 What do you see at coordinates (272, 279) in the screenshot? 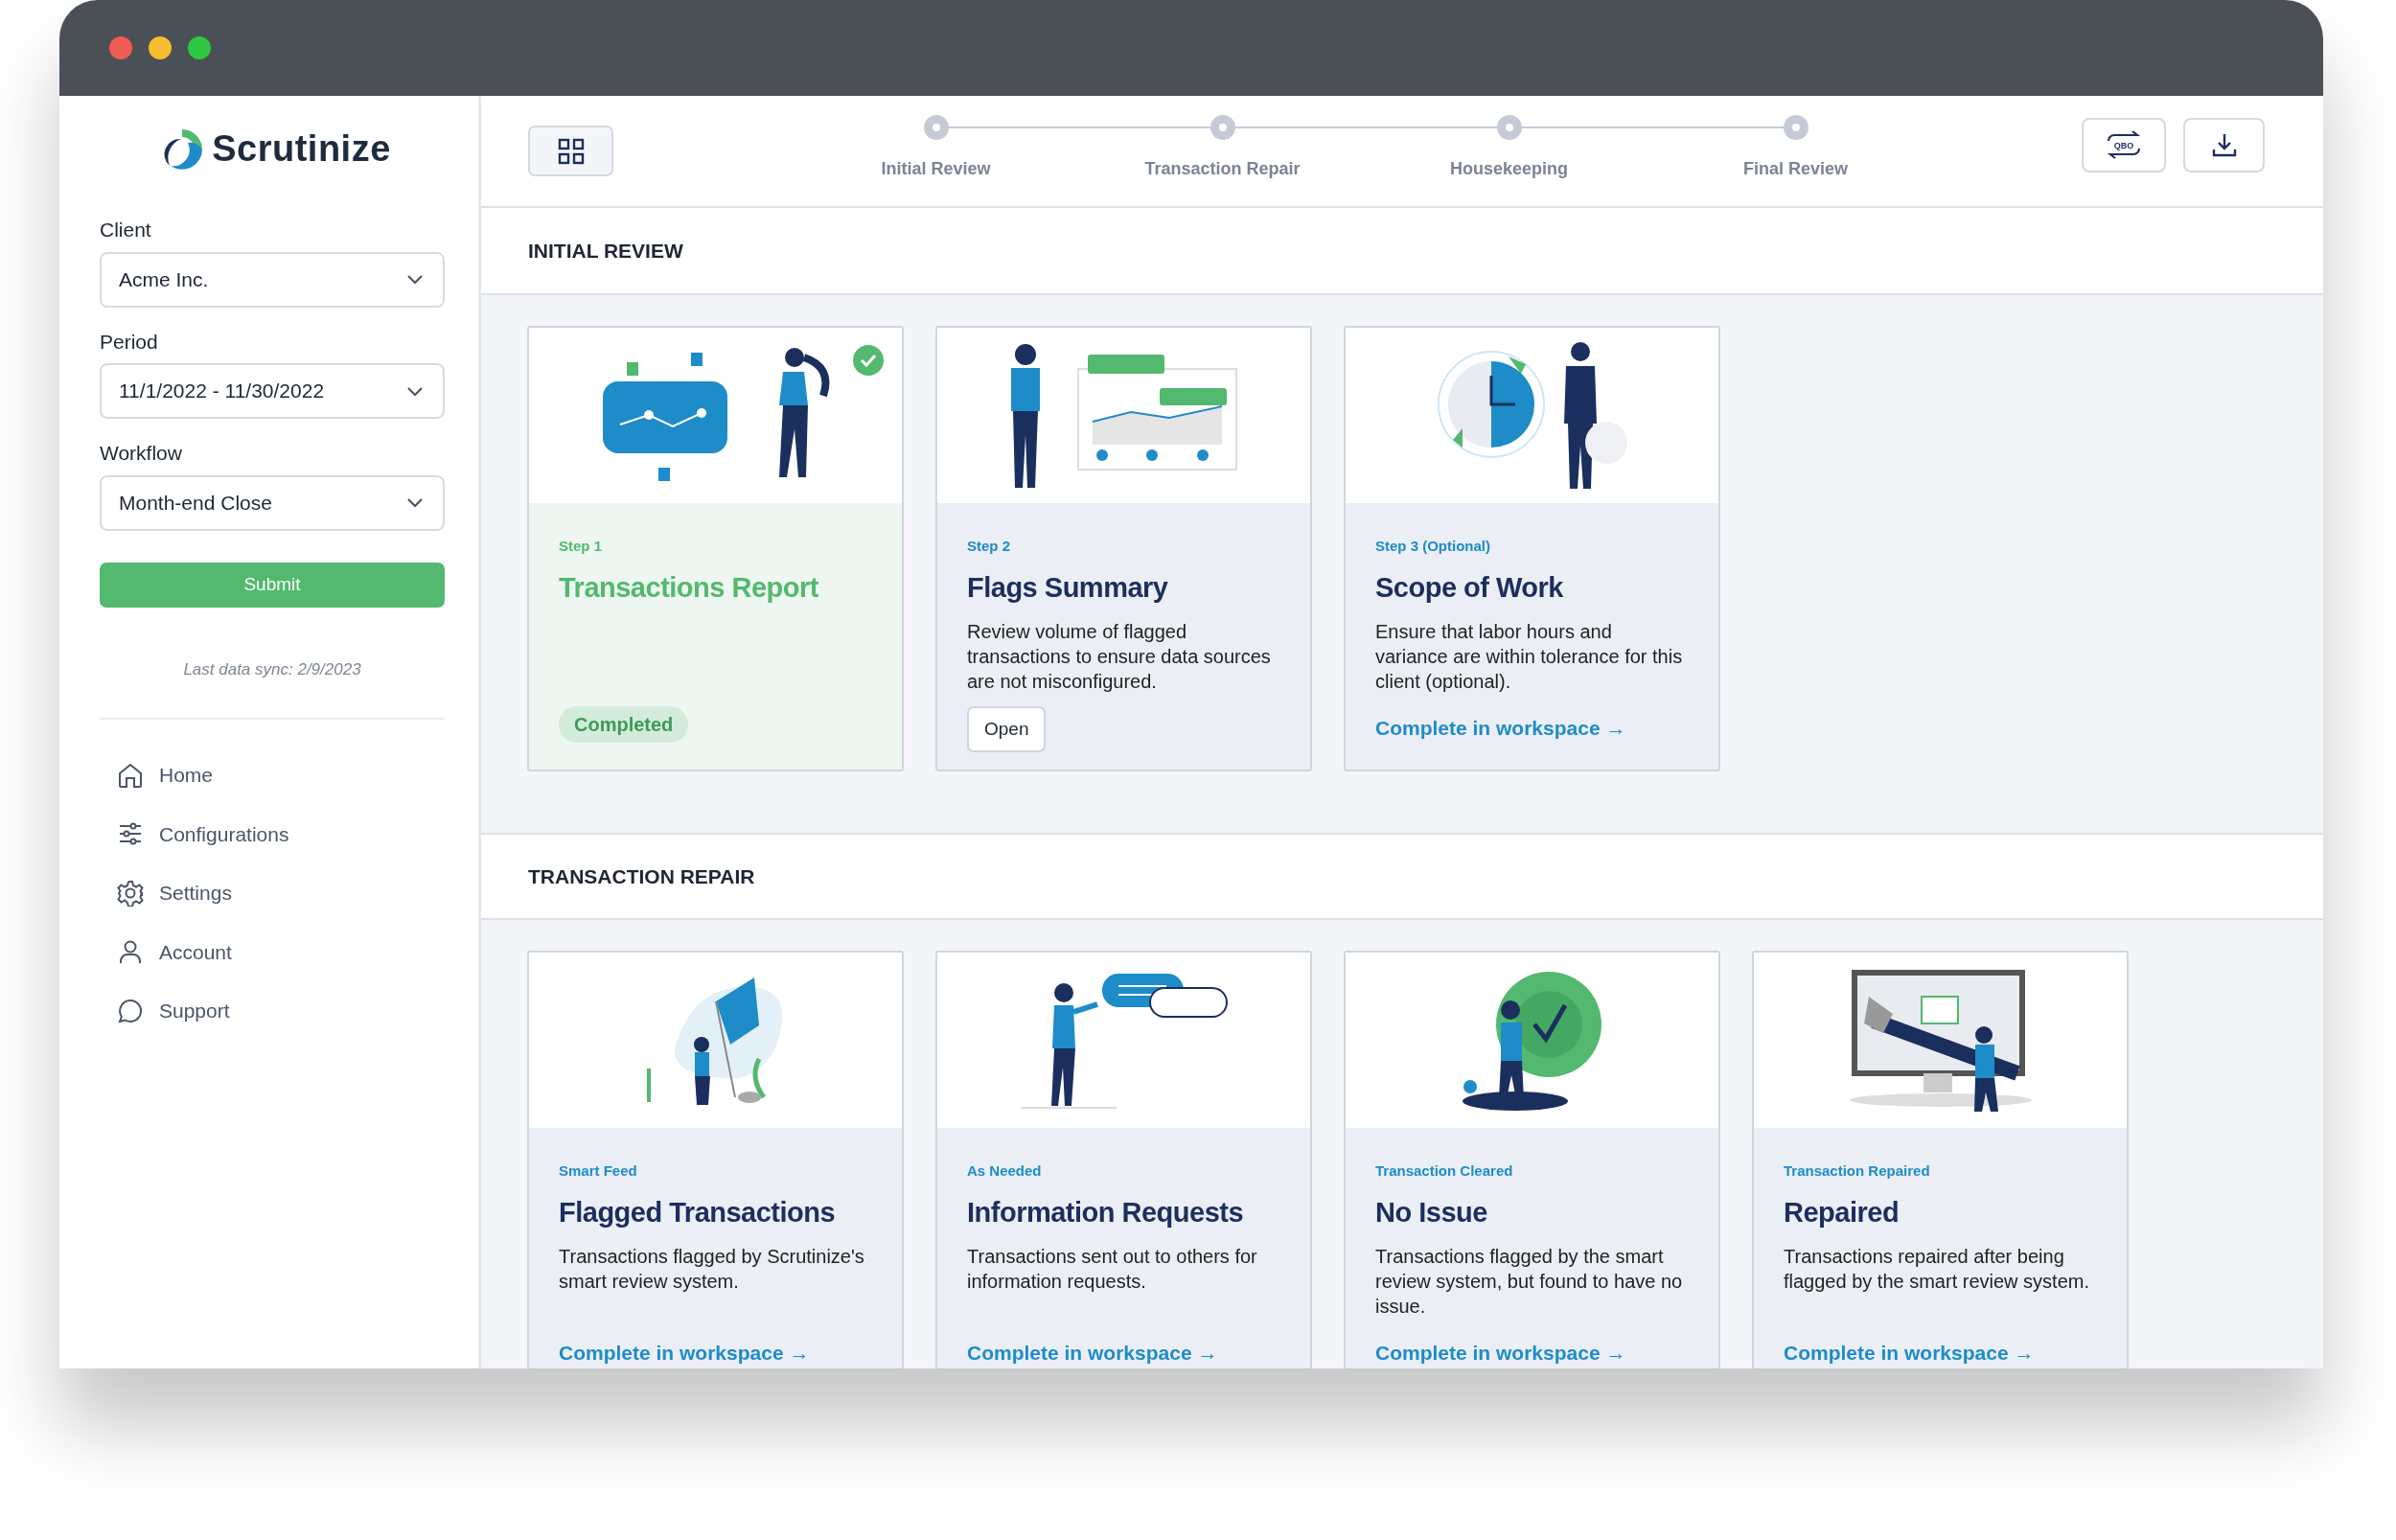
I see `client-select: Acme Inc.` at bounding box center [272, 279].